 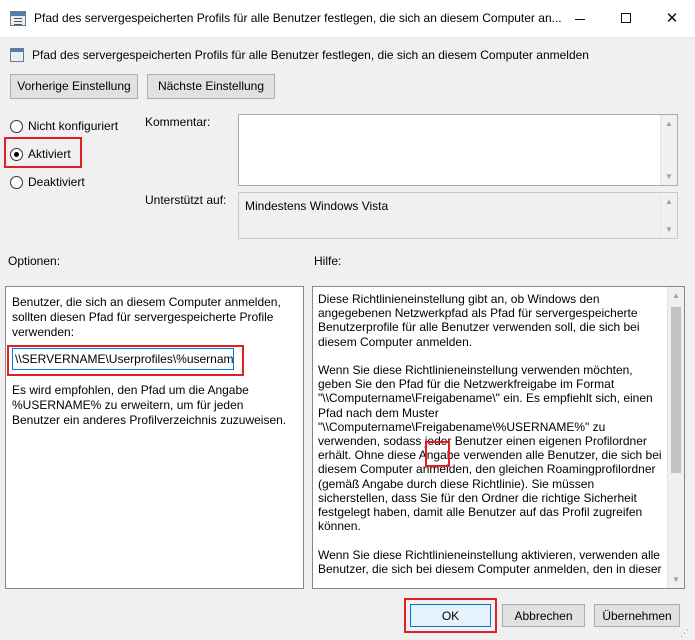 I want to click on supported-field: Mindestens Windows Vista ▲ ▼, so click(x=458, y=215).